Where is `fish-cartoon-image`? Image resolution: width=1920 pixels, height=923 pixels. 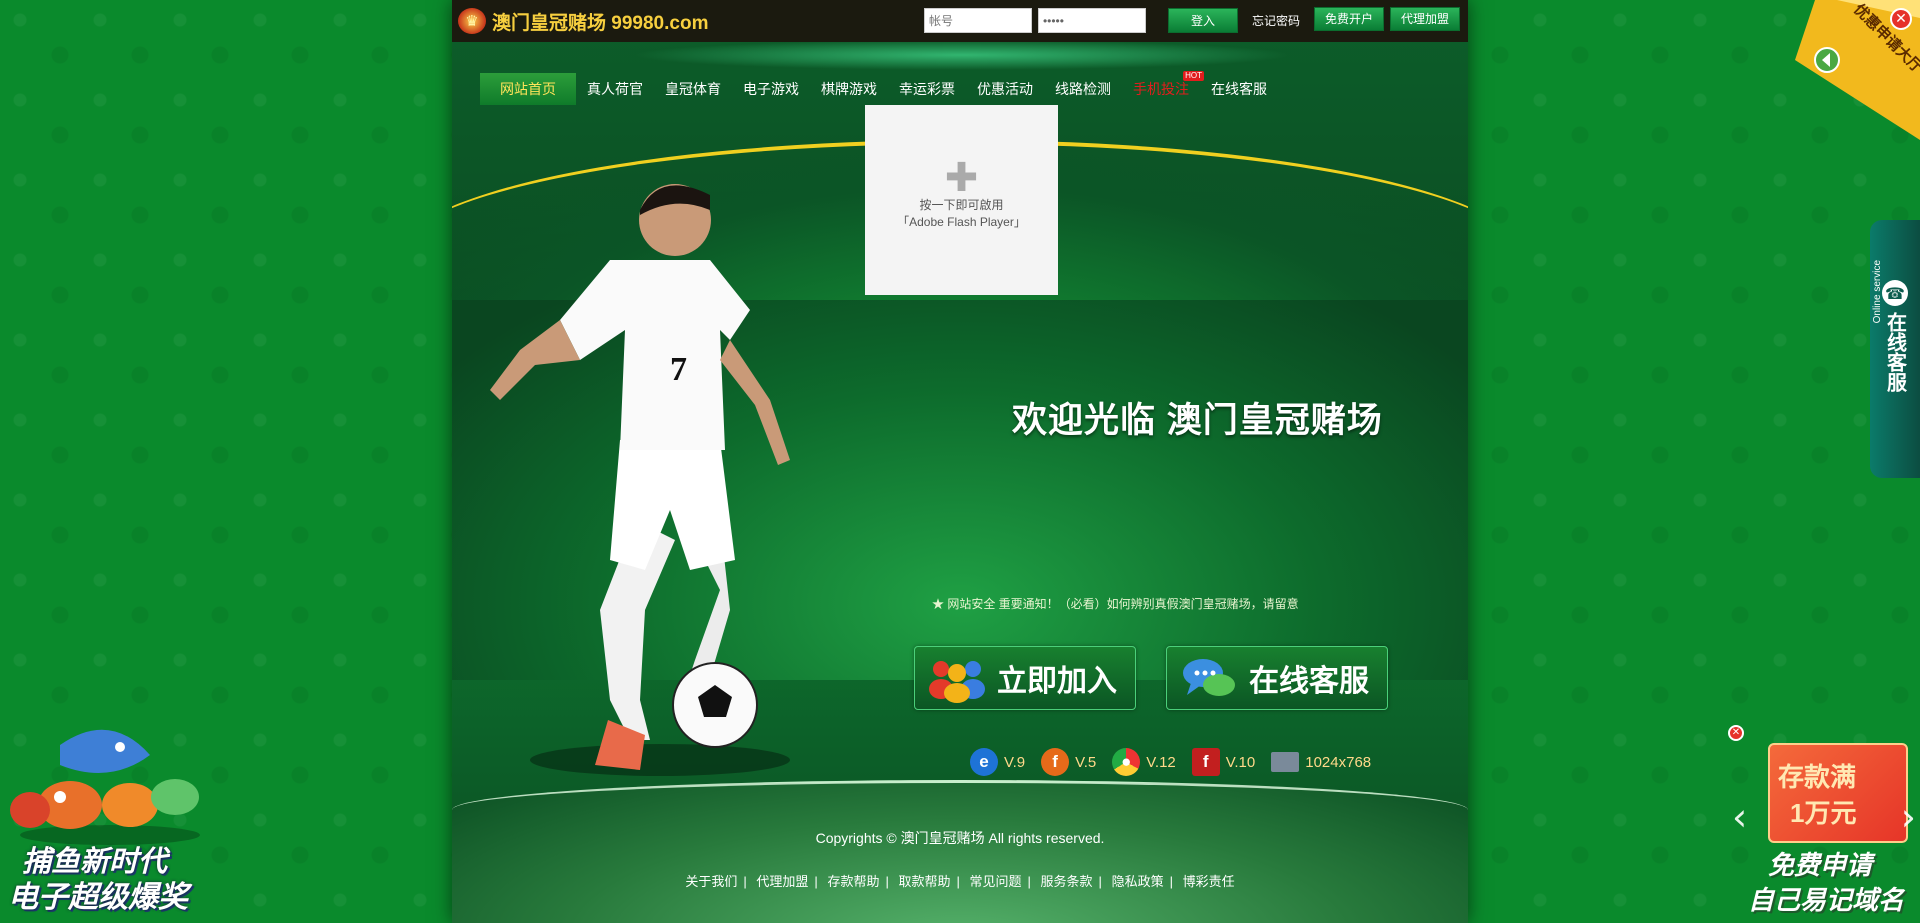 fish-cartoon-image is located at coordinates (105, 787).